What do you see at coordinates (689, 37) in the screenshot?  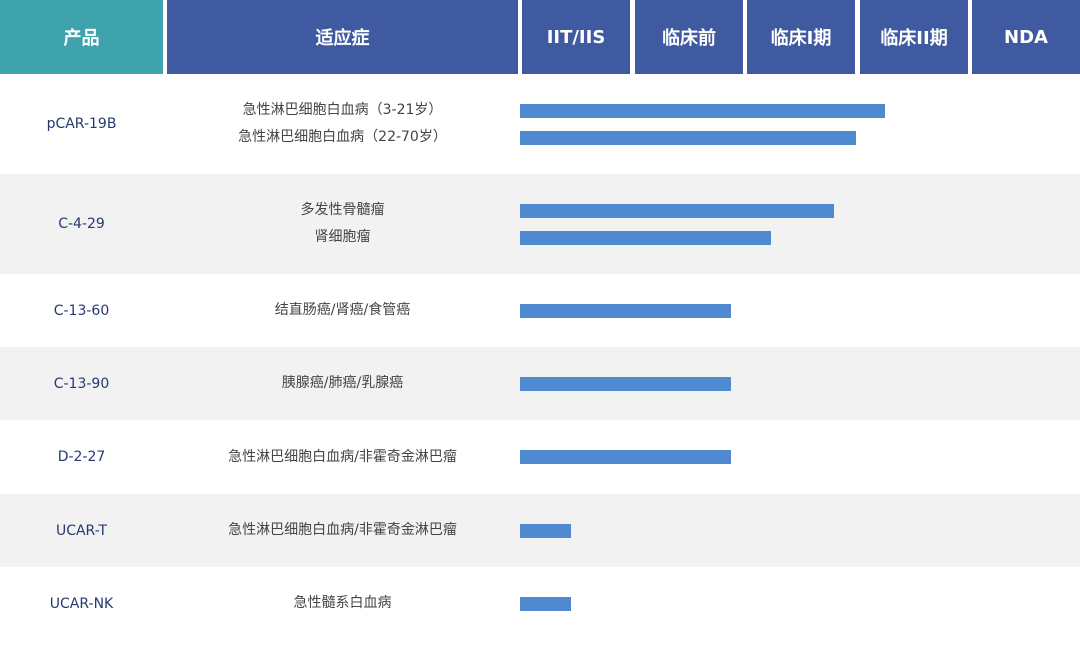 I see `header-stage-preclinical: 临床前` at bounding box center [689, 37].